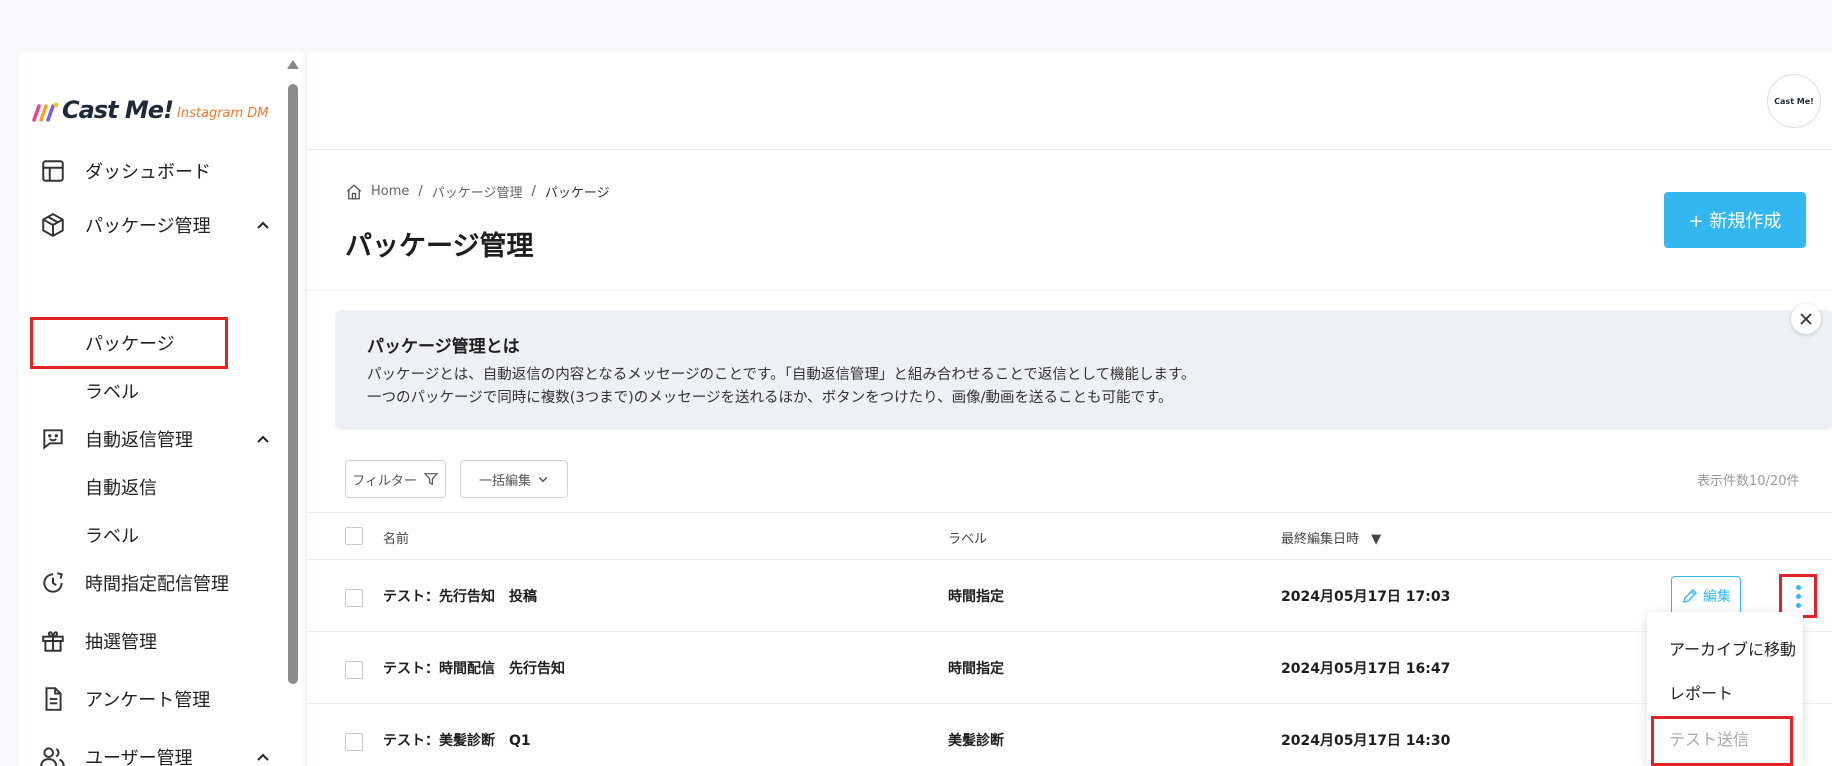 The height and width of the screenshot is (766, 1832). What do you see at coordinates (112, 391) in the screenshot?
I see `sidebar-item-package-label: ラベル` at bounding box center [112, 391].